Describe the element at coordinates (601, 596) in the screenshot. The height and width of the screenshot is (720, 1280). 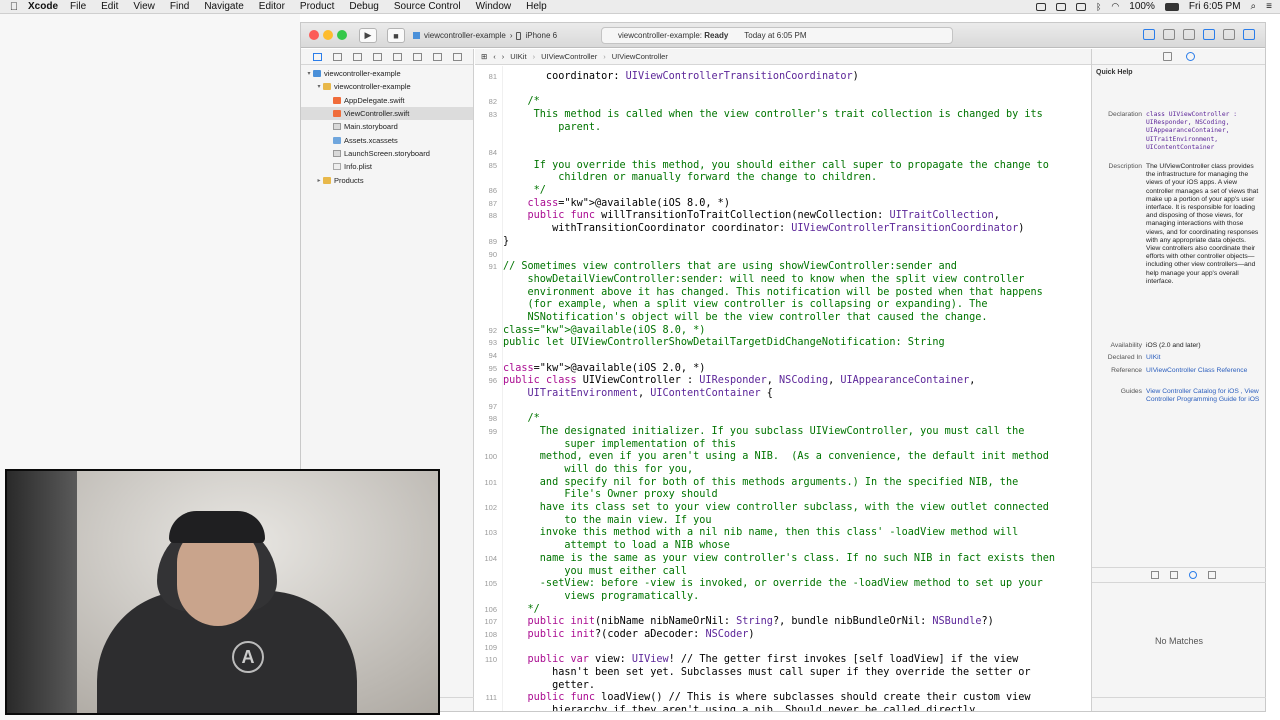
I see `code-line: views programatically.` at that location.